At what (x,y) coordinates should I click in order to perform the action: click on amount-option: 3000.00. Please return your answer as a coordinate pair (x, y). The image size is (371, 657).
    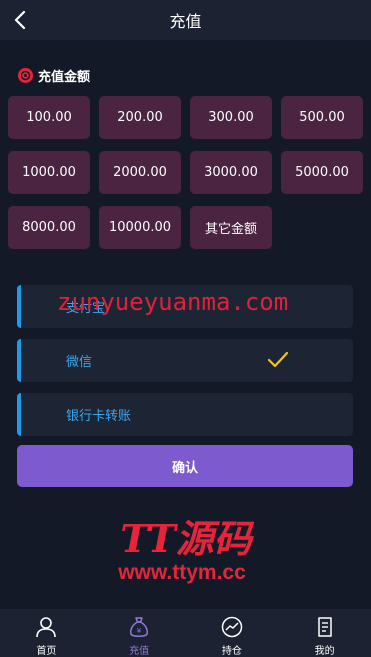
    Looking at the image, I should click on (231, 172).